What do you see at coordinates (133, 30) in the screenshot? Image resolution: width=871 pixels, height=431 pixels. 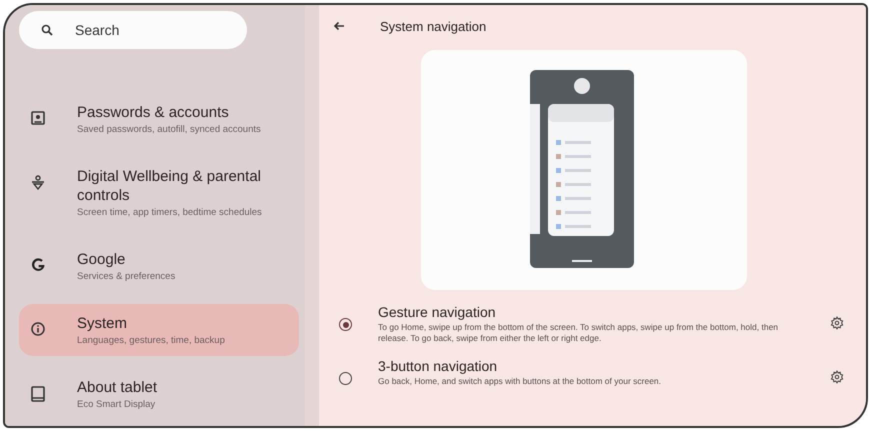 I see `search-field: Search` at bounding box center [133, 30].